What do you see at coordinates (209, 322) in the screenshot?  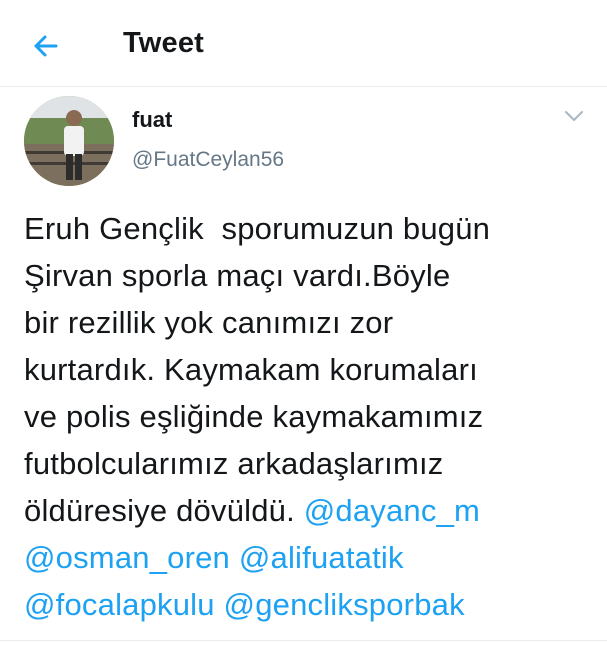 I see `tweet-text-line: bir rezillik yok canımızı zor` at bounding box center [209, 322].